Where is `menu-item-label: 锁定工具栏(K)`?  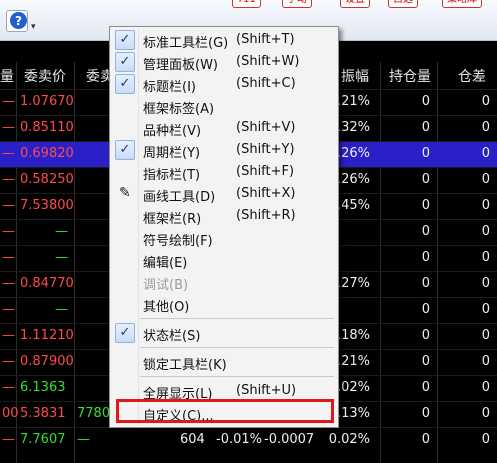
menu-item-label: 锁定工具栏(K) is located at coordinates (185, 365).